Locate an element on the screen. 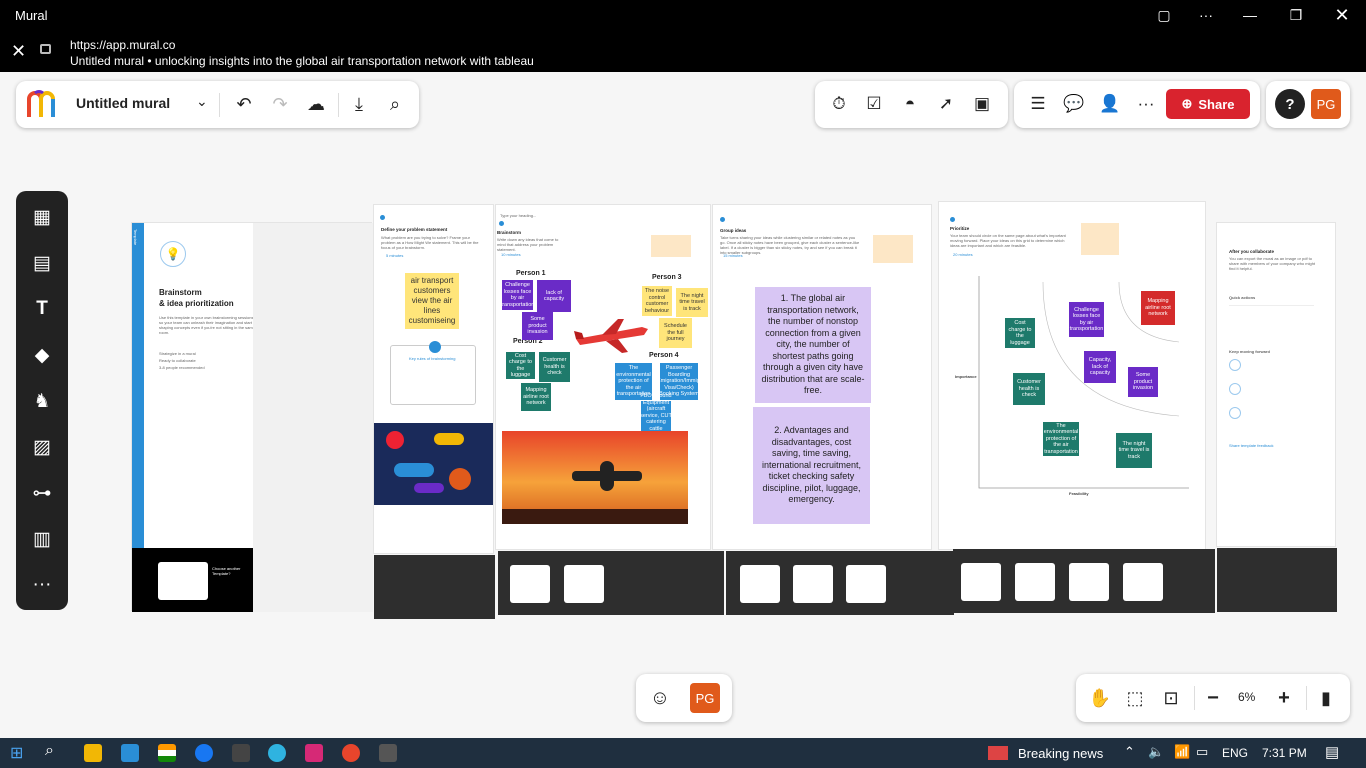 The height and width of the screenshot is (768, 1366). checkbox-icon: ☑ is located at coordinates (874, 104).